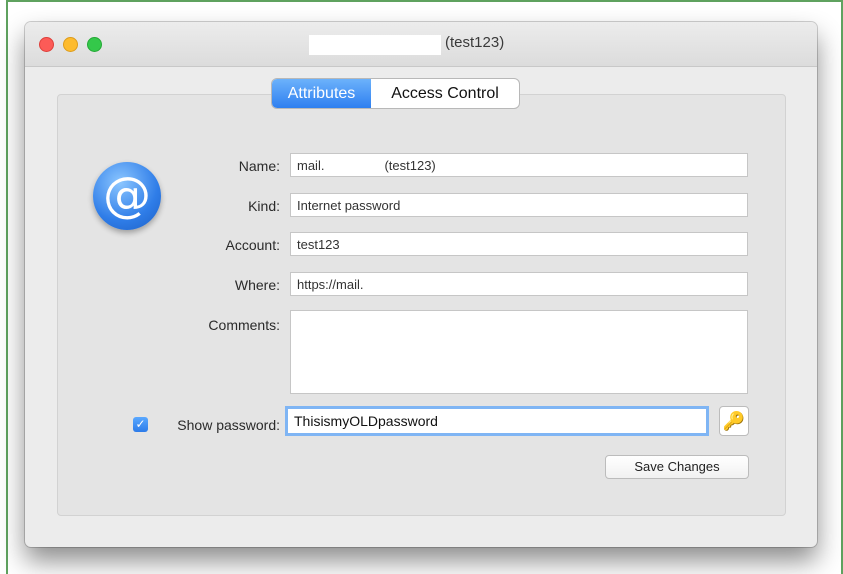 Image resolution: width=843 pixels, height=574 pixels. What do you see at coordinates (375, 45) in the screenshot?
I see `title-redaction` at bounding box center [375, 45].